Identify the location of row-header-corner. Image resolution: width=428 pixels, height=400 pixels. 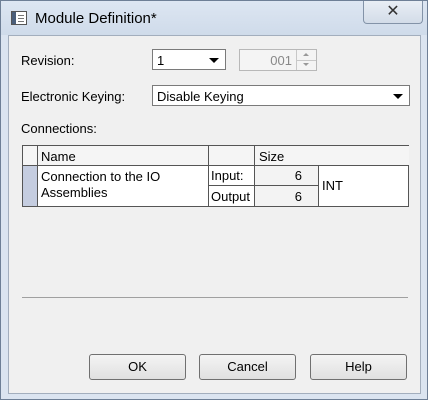
(30, 156).